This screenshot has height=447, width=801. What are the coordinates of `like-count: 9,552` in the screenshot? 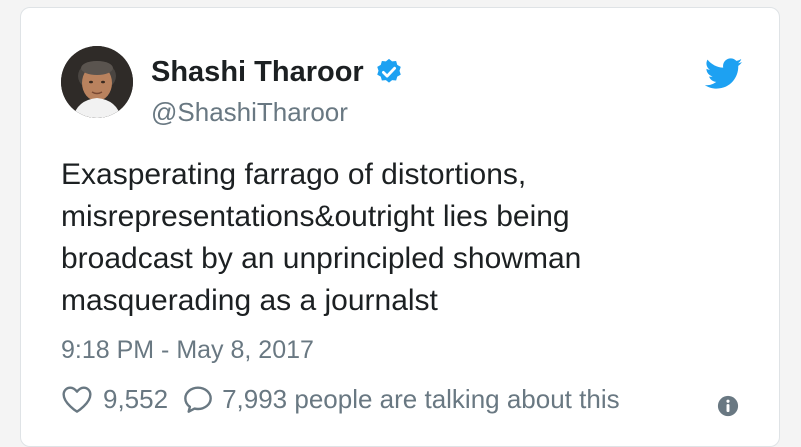 It's located at (135, 399).